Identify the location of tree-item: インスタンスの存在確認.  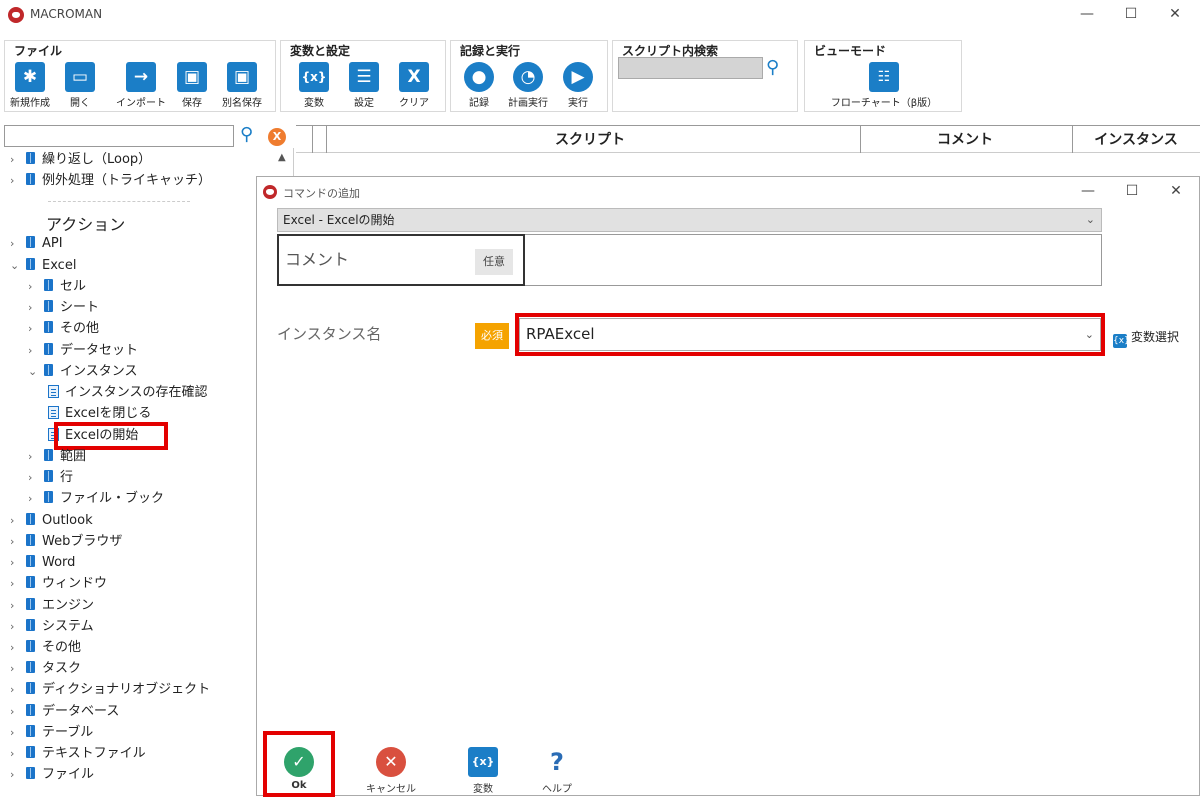
(127, 393).